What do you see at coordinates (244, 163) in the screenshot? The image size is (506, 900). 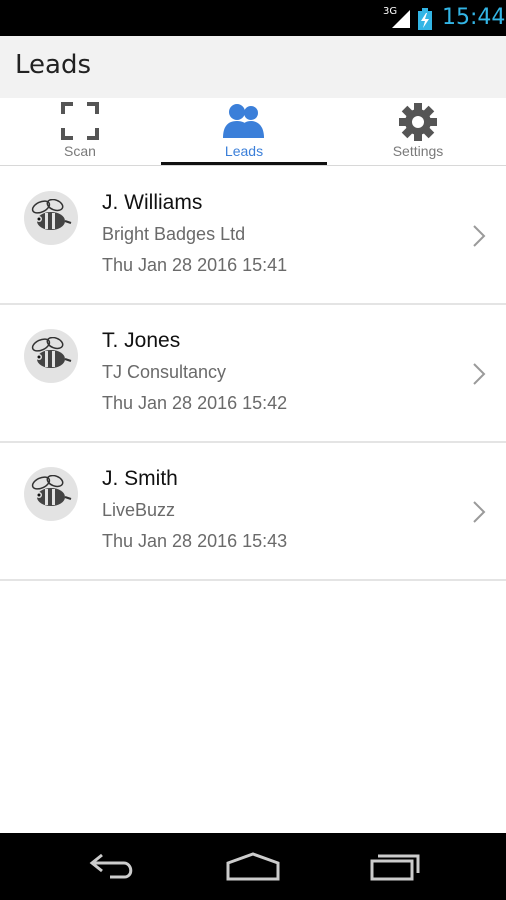 I see `selected-tab-indicator` at bounding box center [244, 163].